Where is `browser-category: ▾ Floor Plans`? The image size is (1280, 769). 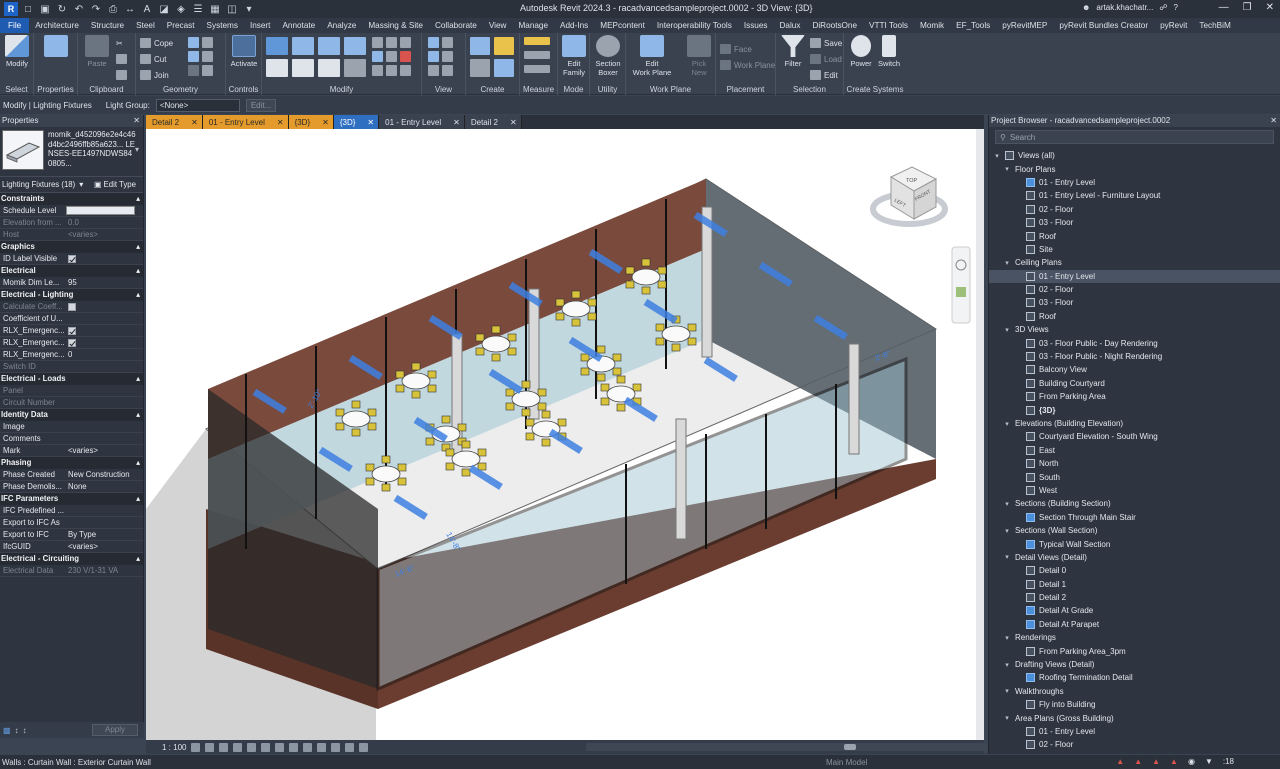 browser-category: ▾ Floor Plans is located at coordinates (1134, 168).